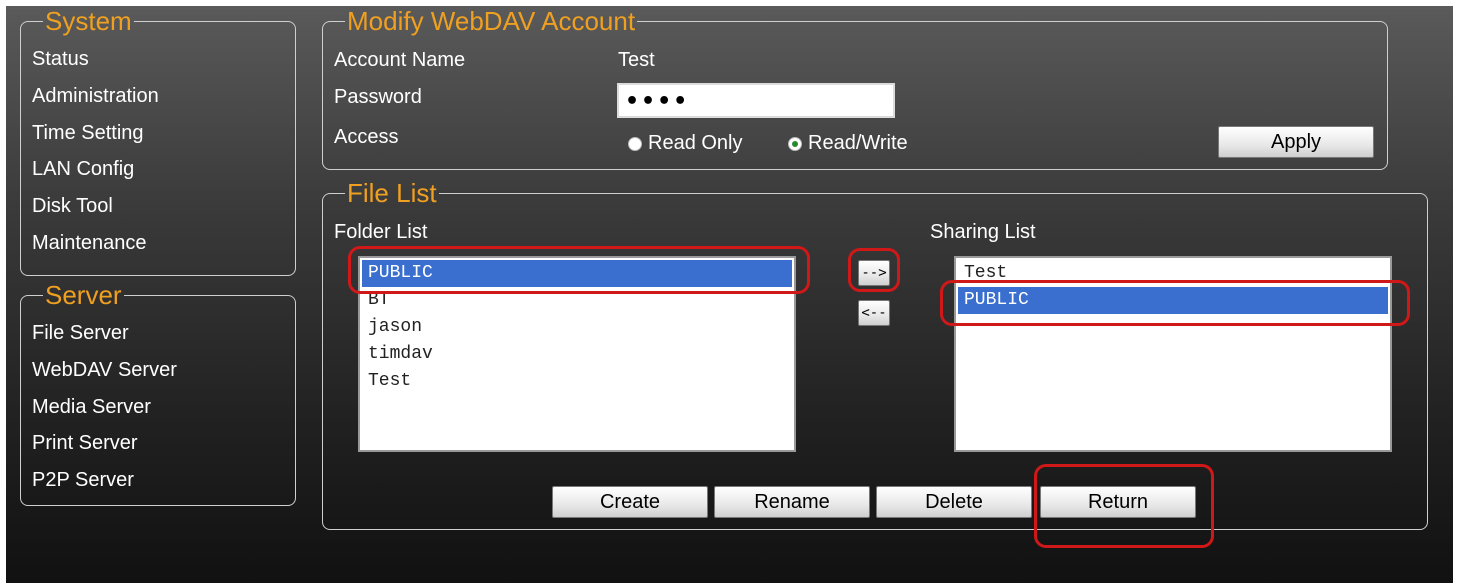 The height and width of the screenshot is (583, 1459). Describe the element at coordinates (636, 60) in the screenshot. I see `account-name-value: Test` at that location.